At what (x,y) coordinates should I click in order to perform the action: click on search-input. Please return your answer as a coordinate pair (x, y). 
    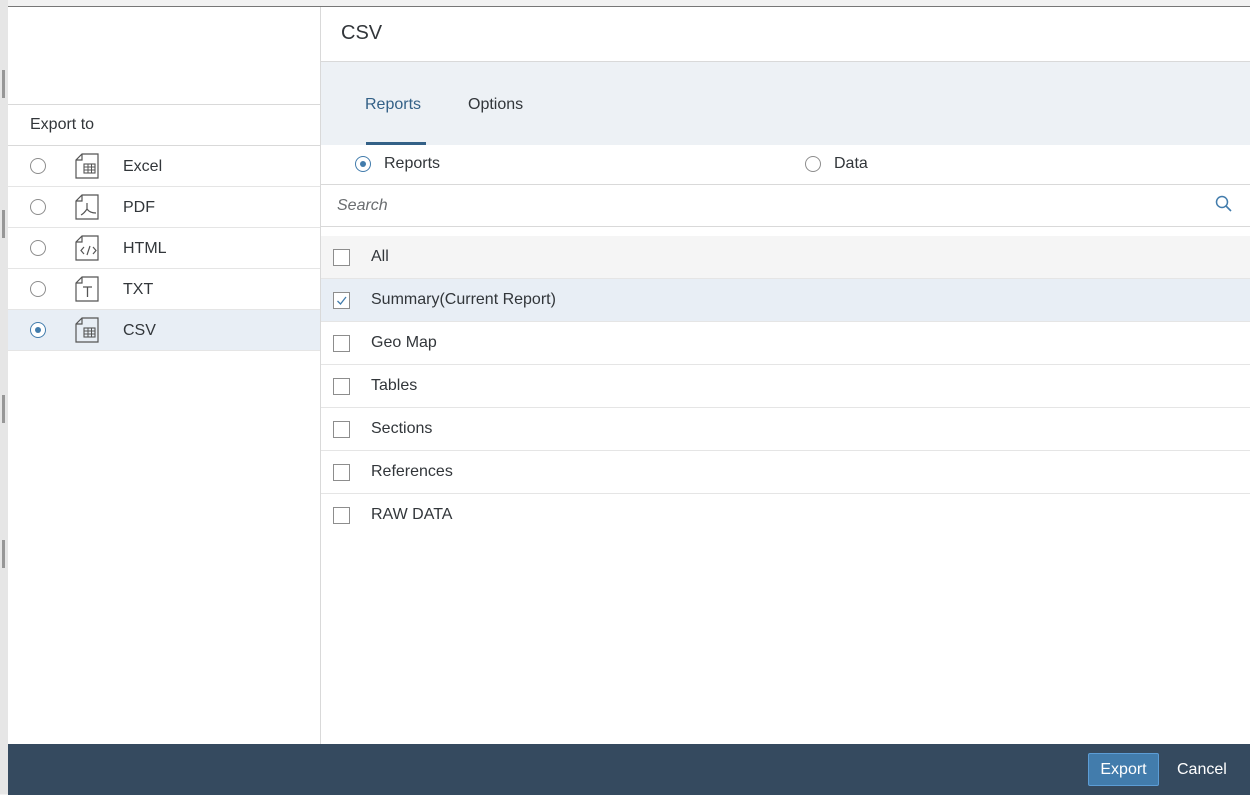
    Looking at the image, I should click on (770, 206).